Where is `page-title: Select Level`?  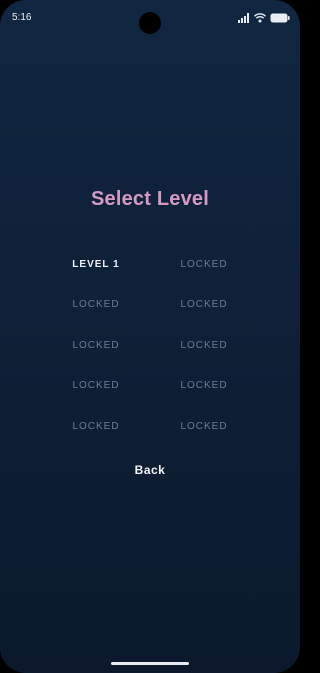 page-title: Select Level is located at coordinates (150, 199).